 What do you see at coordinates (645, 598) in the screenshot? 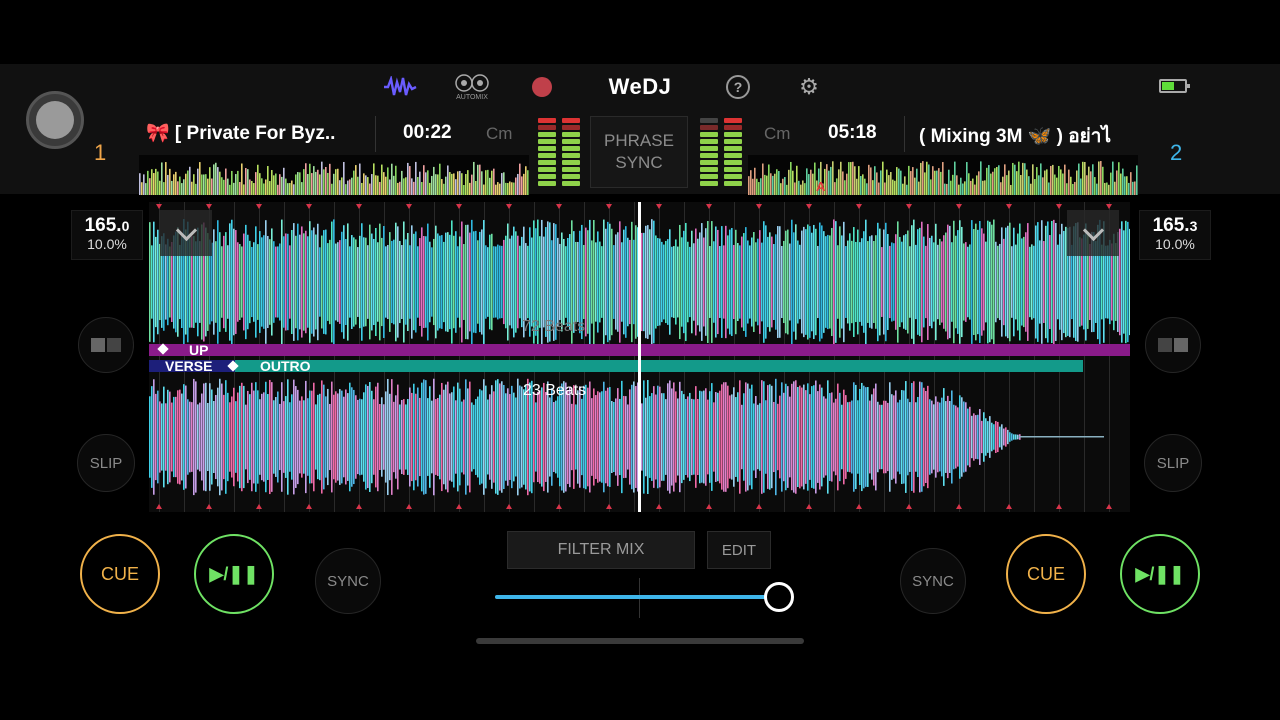
I see `crossfader` at bounding box center [645, 598].